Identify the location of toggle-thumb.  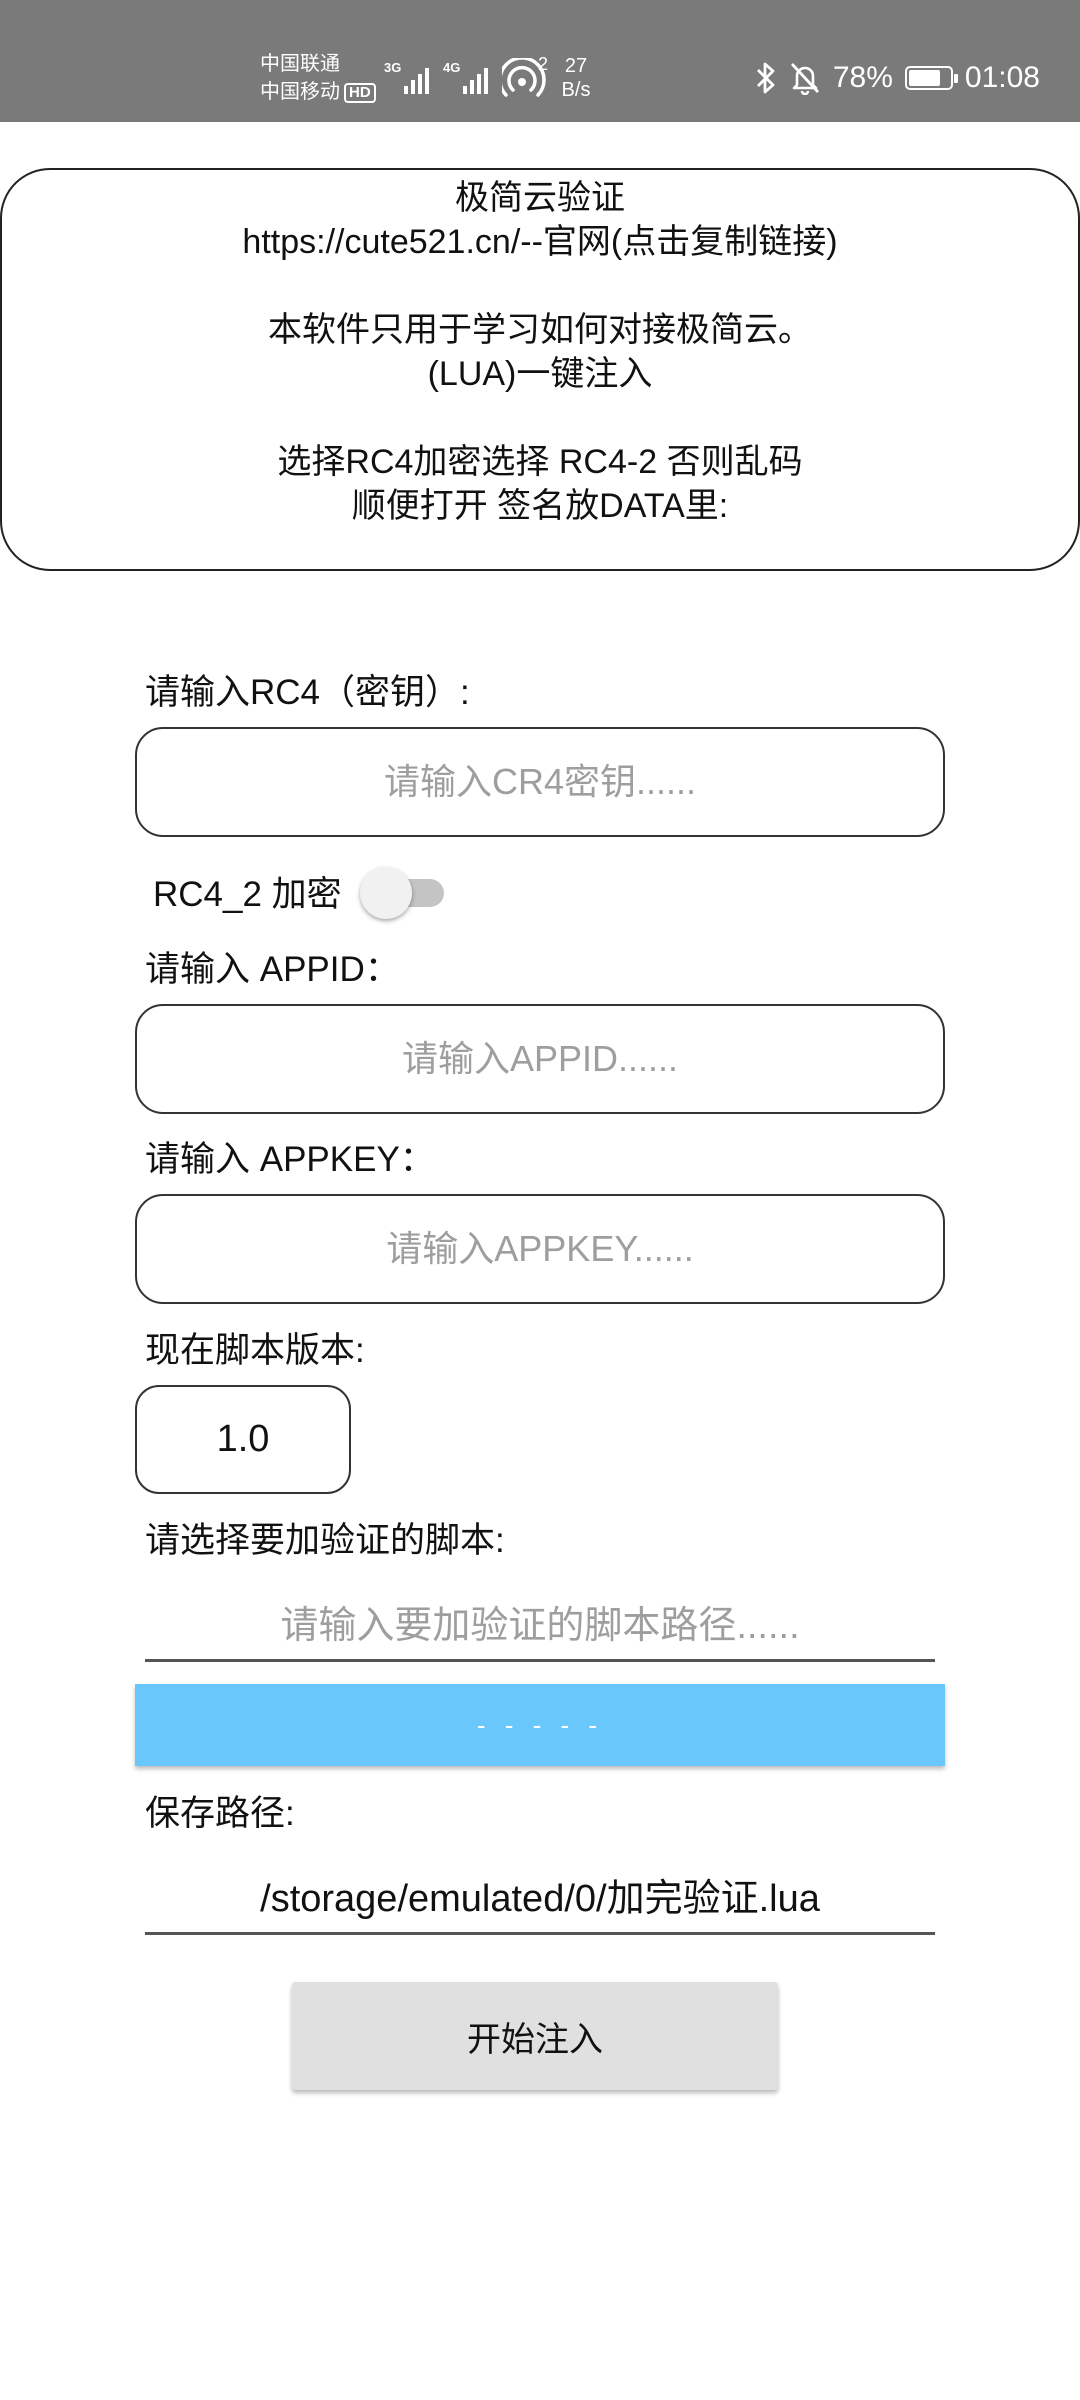
(385, 893).